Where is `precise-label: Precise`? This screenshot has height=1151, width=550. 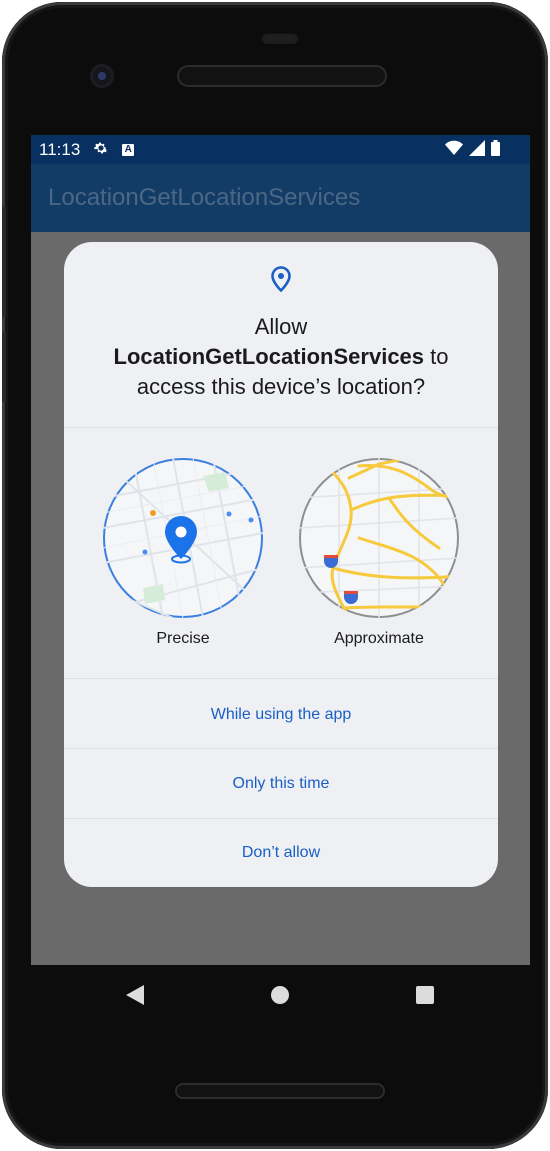
precise-label: Precise is located at coordinates (183, 638).